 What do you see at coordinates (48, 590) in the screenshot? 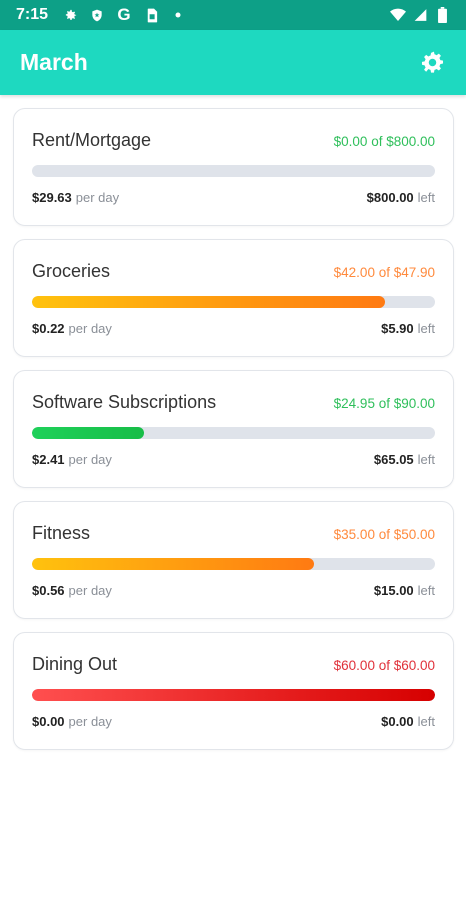
I see `per-day-value: $0.56` at bounding box center [48, 590].